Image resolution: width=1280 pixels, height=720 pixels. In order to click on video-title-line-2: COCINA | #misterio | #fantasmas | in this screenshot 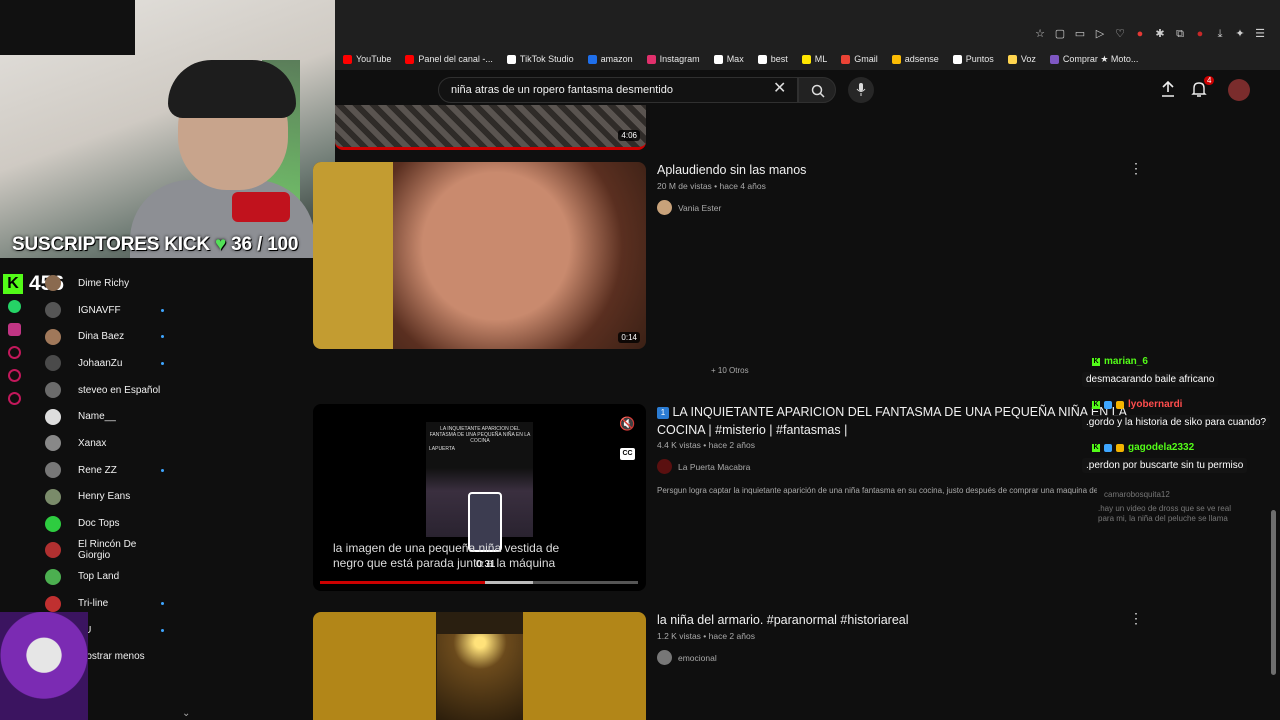, I will do `click(752, 430)`.